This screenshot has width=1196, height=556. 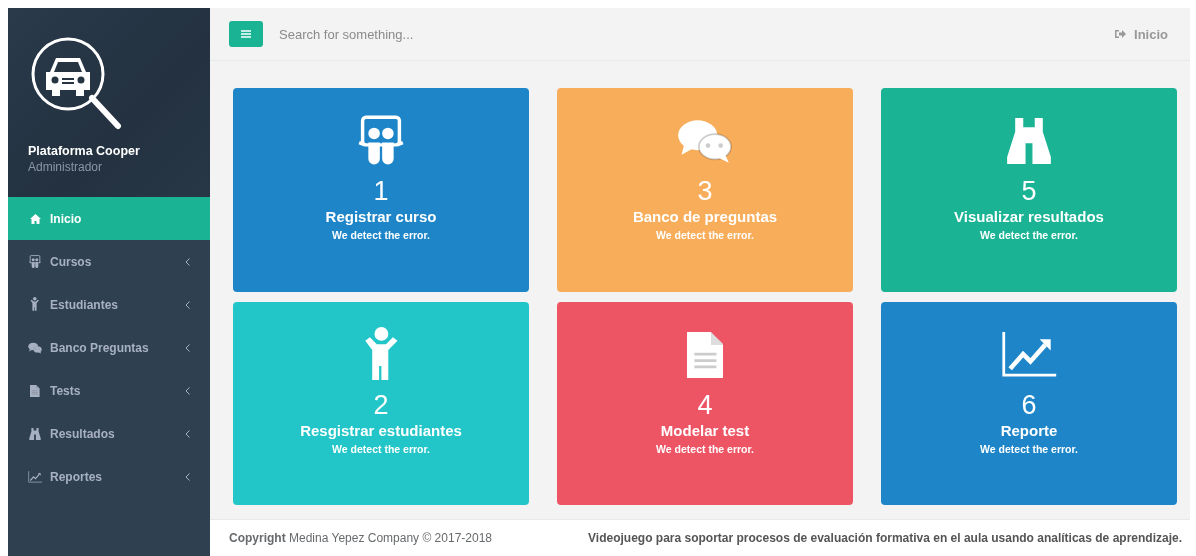 What do you see at coordinates (381, 216) in the screenshot?
I see `card-title: Registrar curso` at bounding box center [381, 216].